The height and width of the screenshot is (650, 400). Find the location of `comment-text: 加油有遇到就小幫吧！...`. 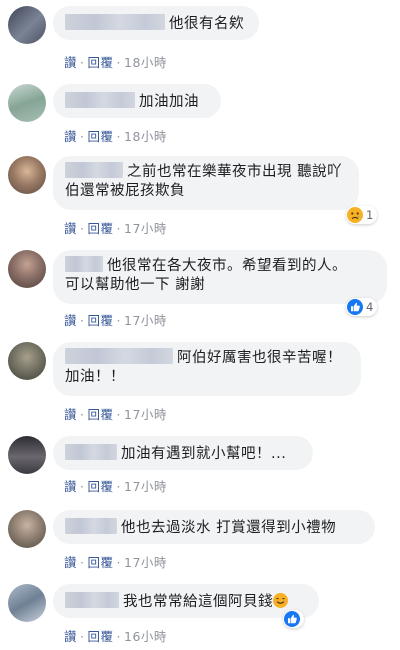

comment-text: 加油有遇到就小幫吧！... is located at coordinates (204, 454).